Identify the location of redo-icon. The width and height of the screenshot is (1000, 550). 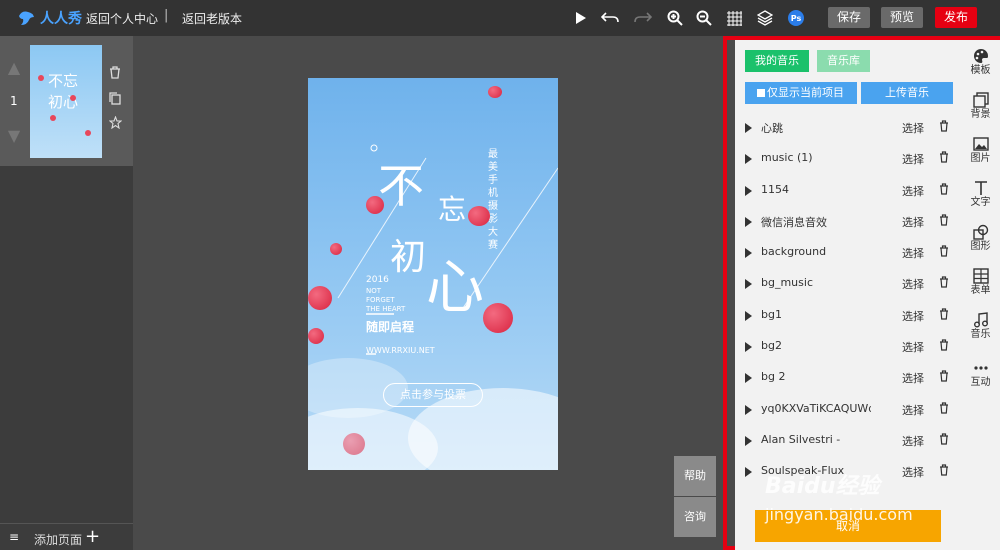
(643, 18).